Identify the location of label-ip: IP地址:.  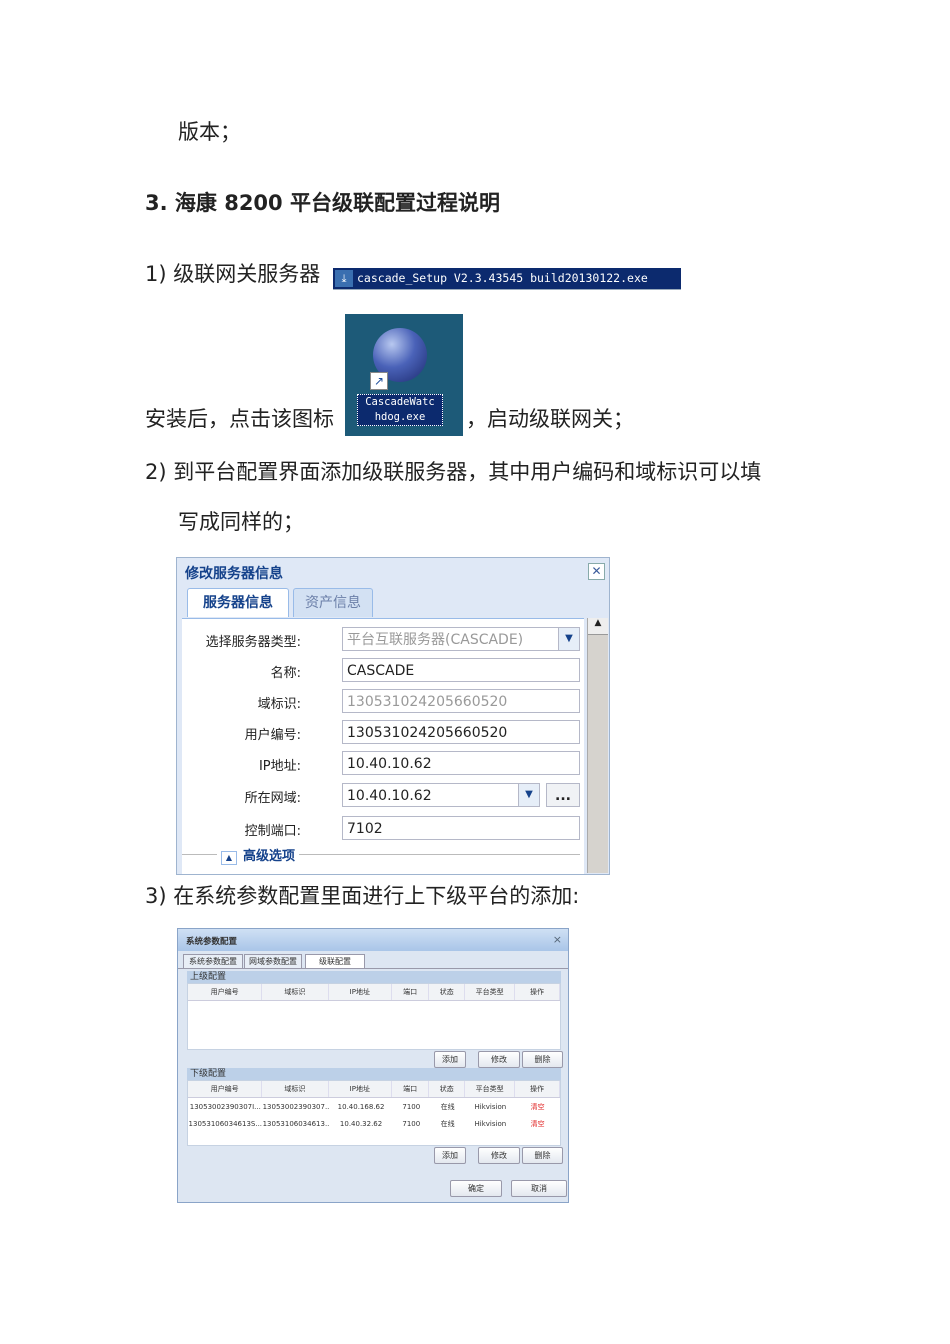
(279, 766).